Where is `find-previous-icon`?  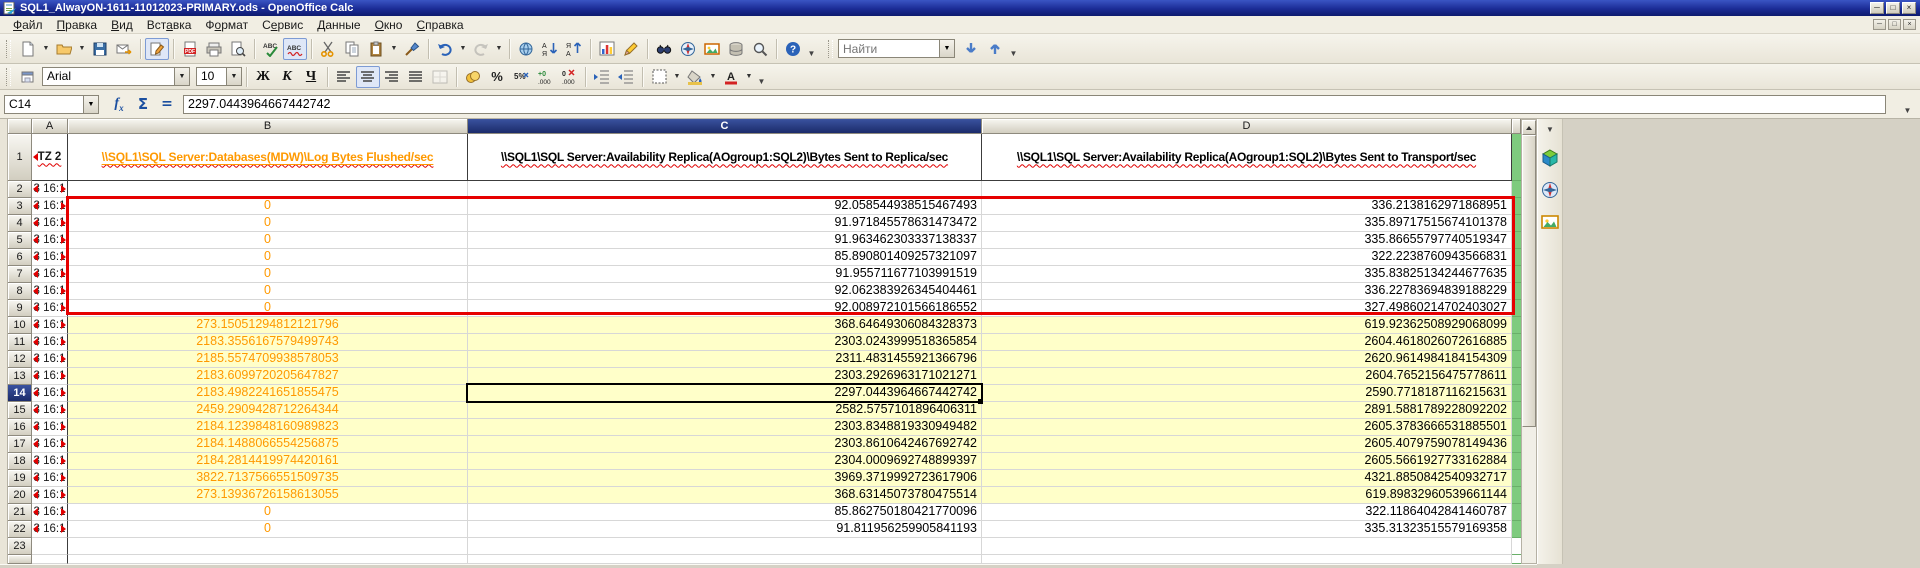
find-previous-icon is located at coordinates (995, 49).